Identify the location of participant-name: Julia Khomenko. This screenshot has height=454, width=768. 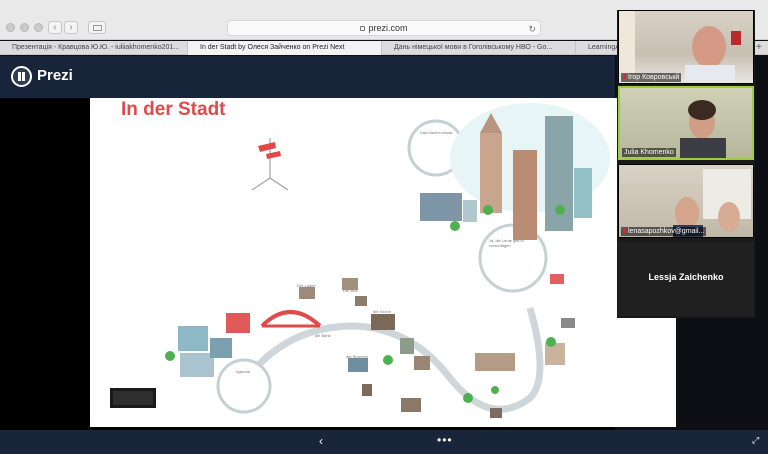
(649, 152).